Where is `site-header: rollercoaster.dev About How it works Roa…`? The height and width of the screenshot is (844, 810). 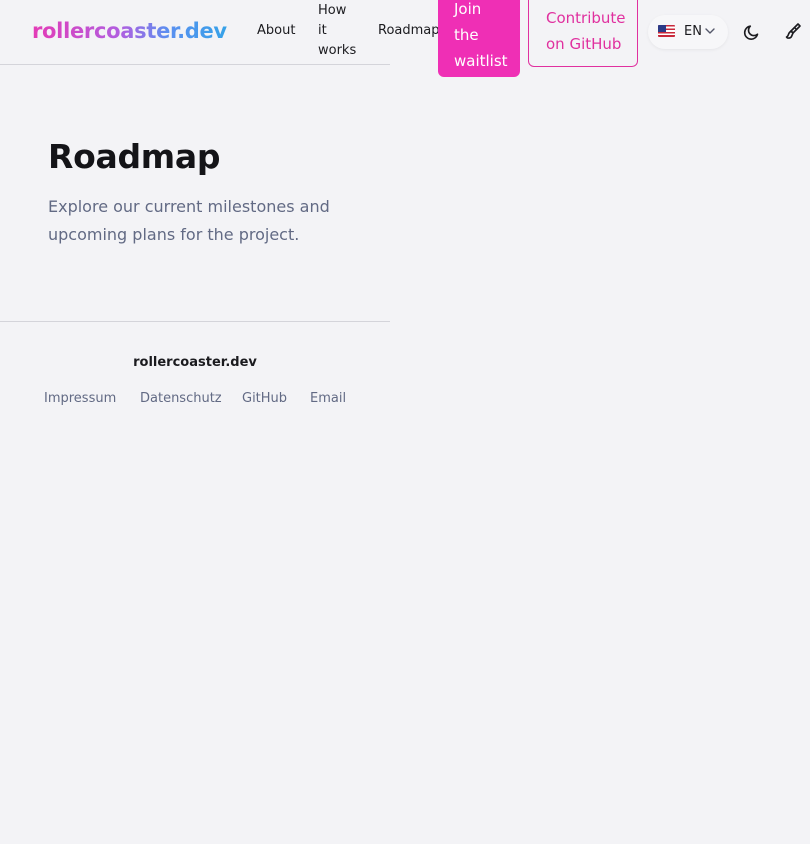
site-header: rollercoaster.dev About How it works Roa… is located at coordinates (405, 38).